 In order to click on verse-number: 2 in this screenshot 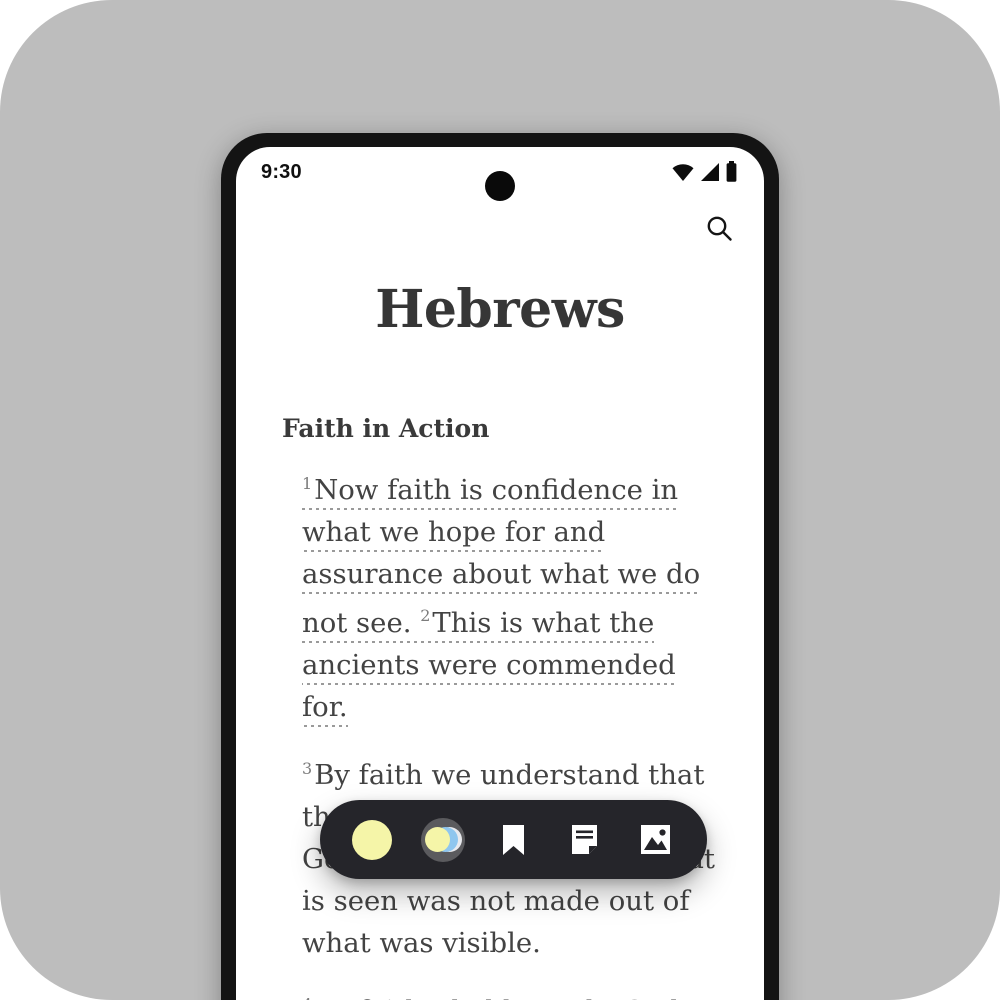, I will do `click(425, 616)`.